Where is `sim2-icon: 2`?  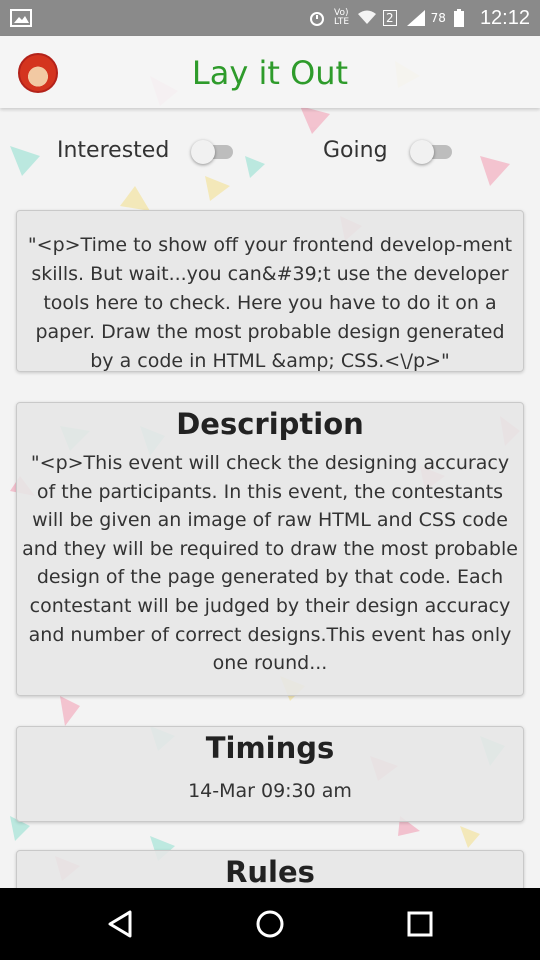
sim2-icon: 2 is located at coordinates (390, 18).